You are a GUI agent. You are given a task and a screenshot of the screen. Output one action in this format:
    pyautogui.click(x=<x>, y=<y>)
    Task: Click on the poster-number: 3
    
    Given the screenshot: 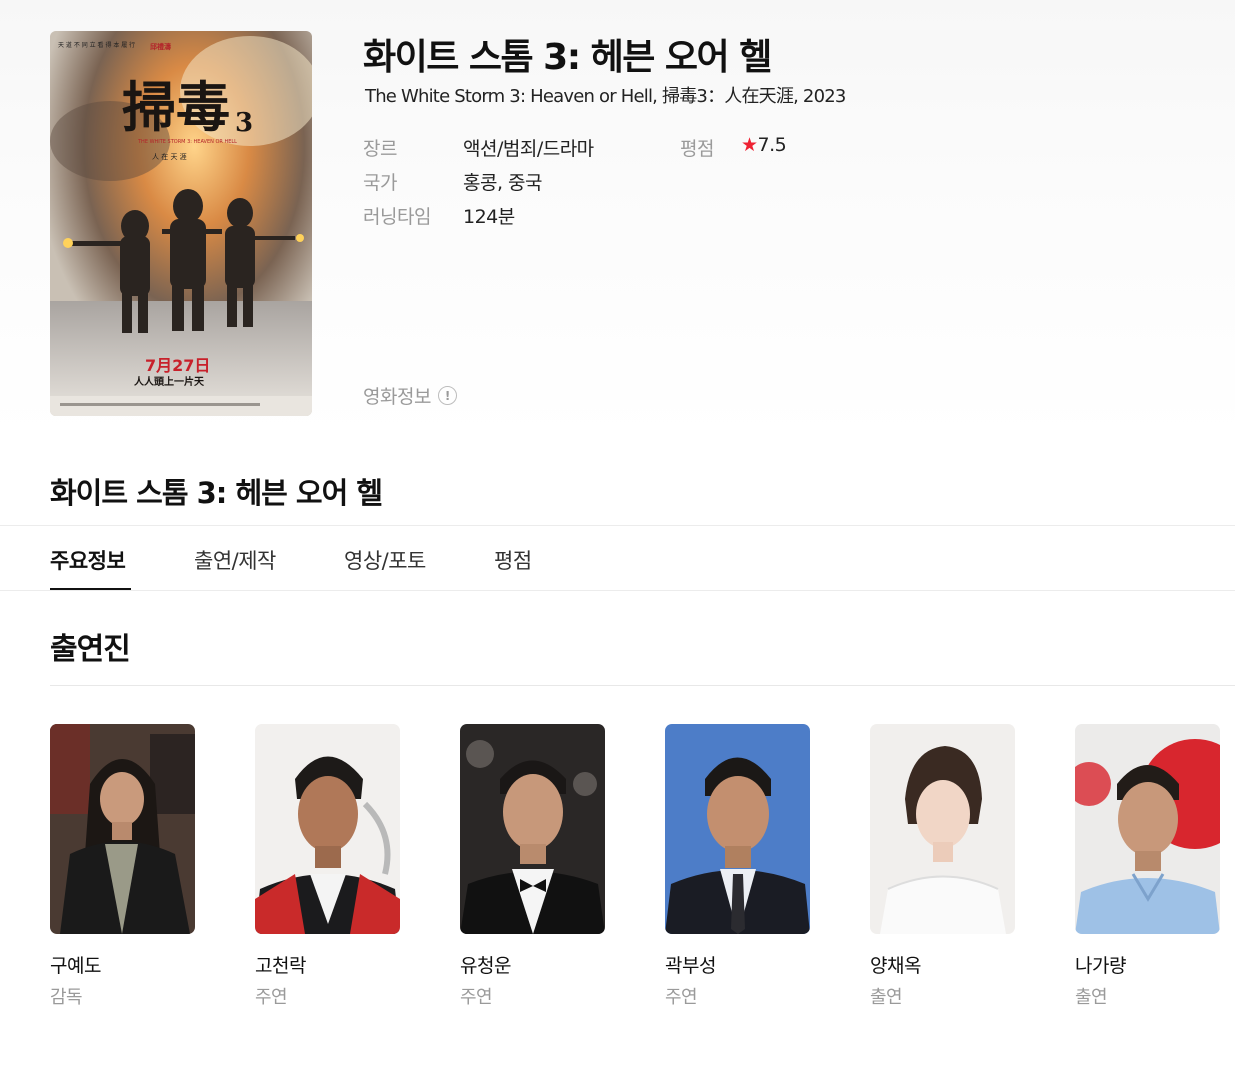 What is the action you would take?
    pyautogui.click(x=244, y=123)
    